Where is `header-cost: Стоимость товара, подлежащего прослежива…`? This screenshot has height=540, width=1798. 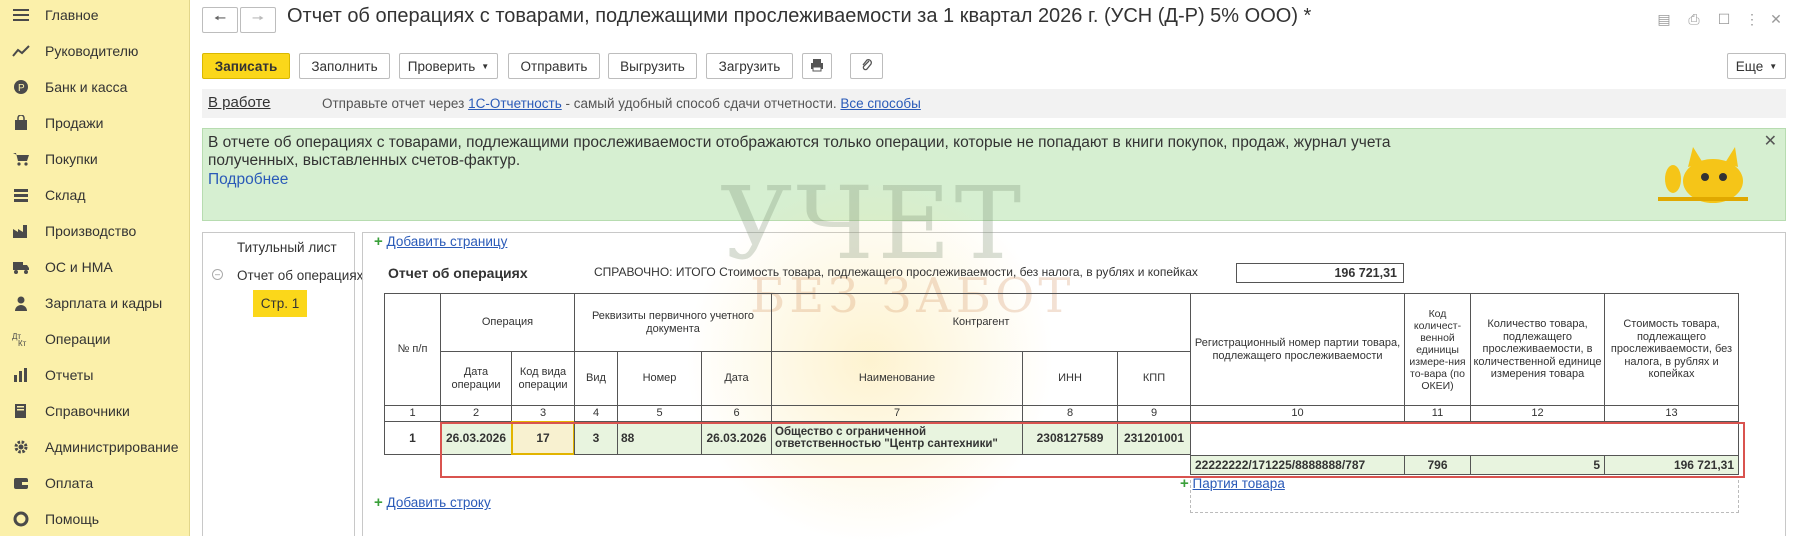 header-cost: Стоимость товара, подлежащего прослежива… is located at coordinates (1671, 349).